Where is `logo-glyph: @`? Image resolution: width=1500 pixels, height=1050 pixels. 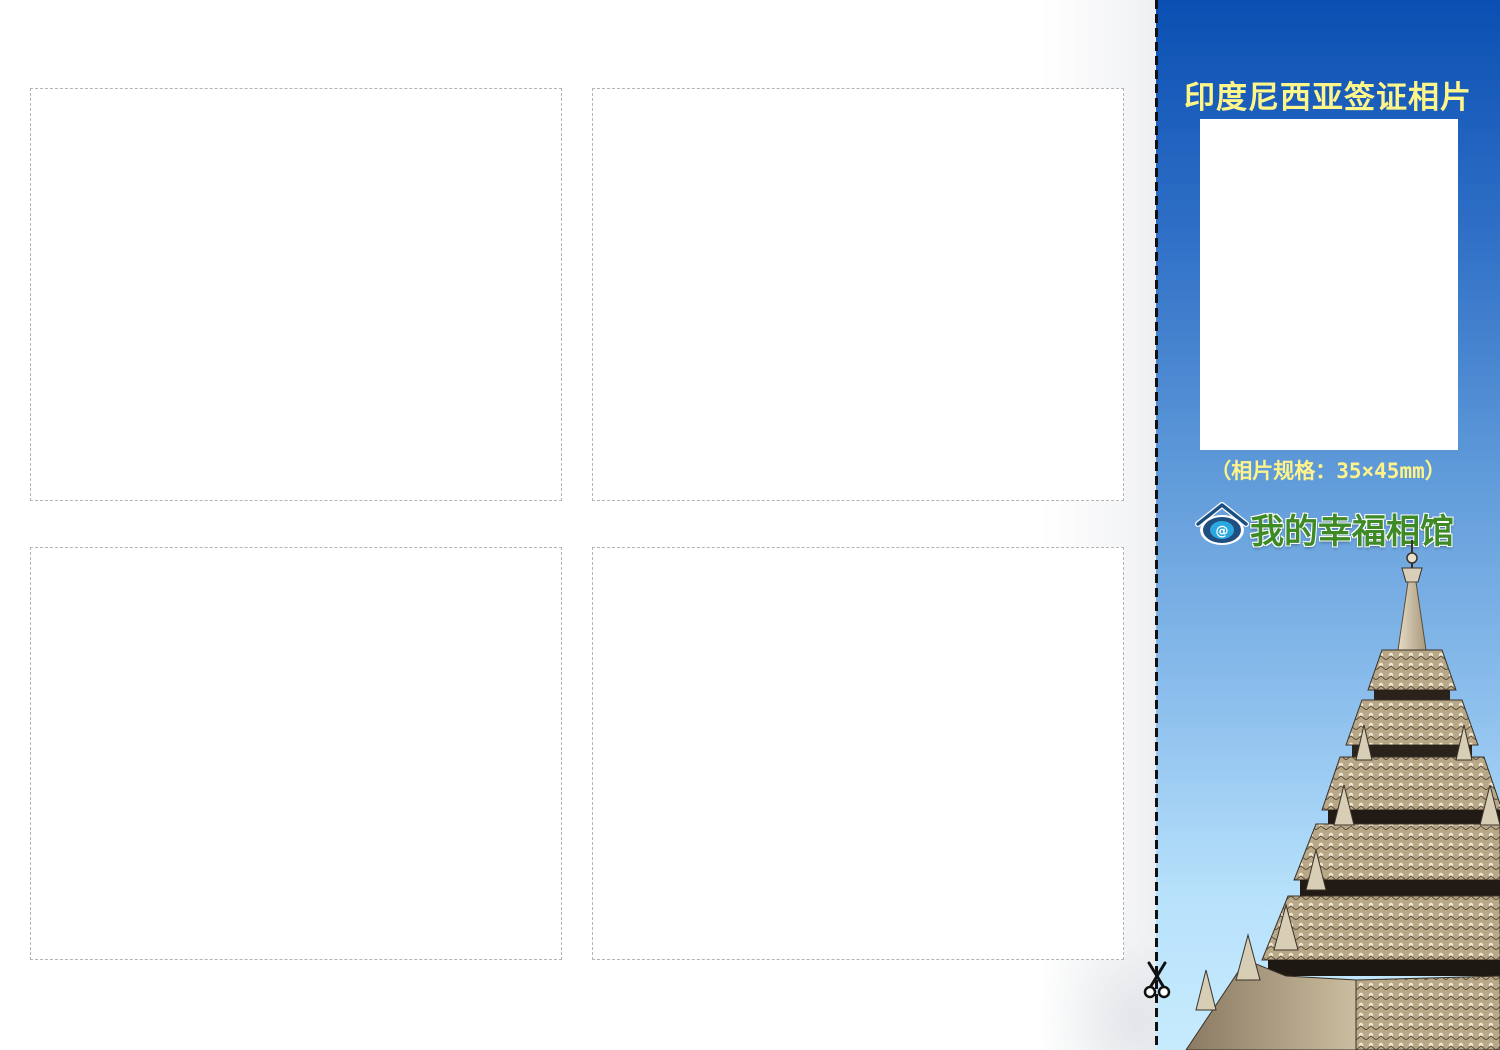 logo-glyph: @ is located at coordinates (1222, 531).